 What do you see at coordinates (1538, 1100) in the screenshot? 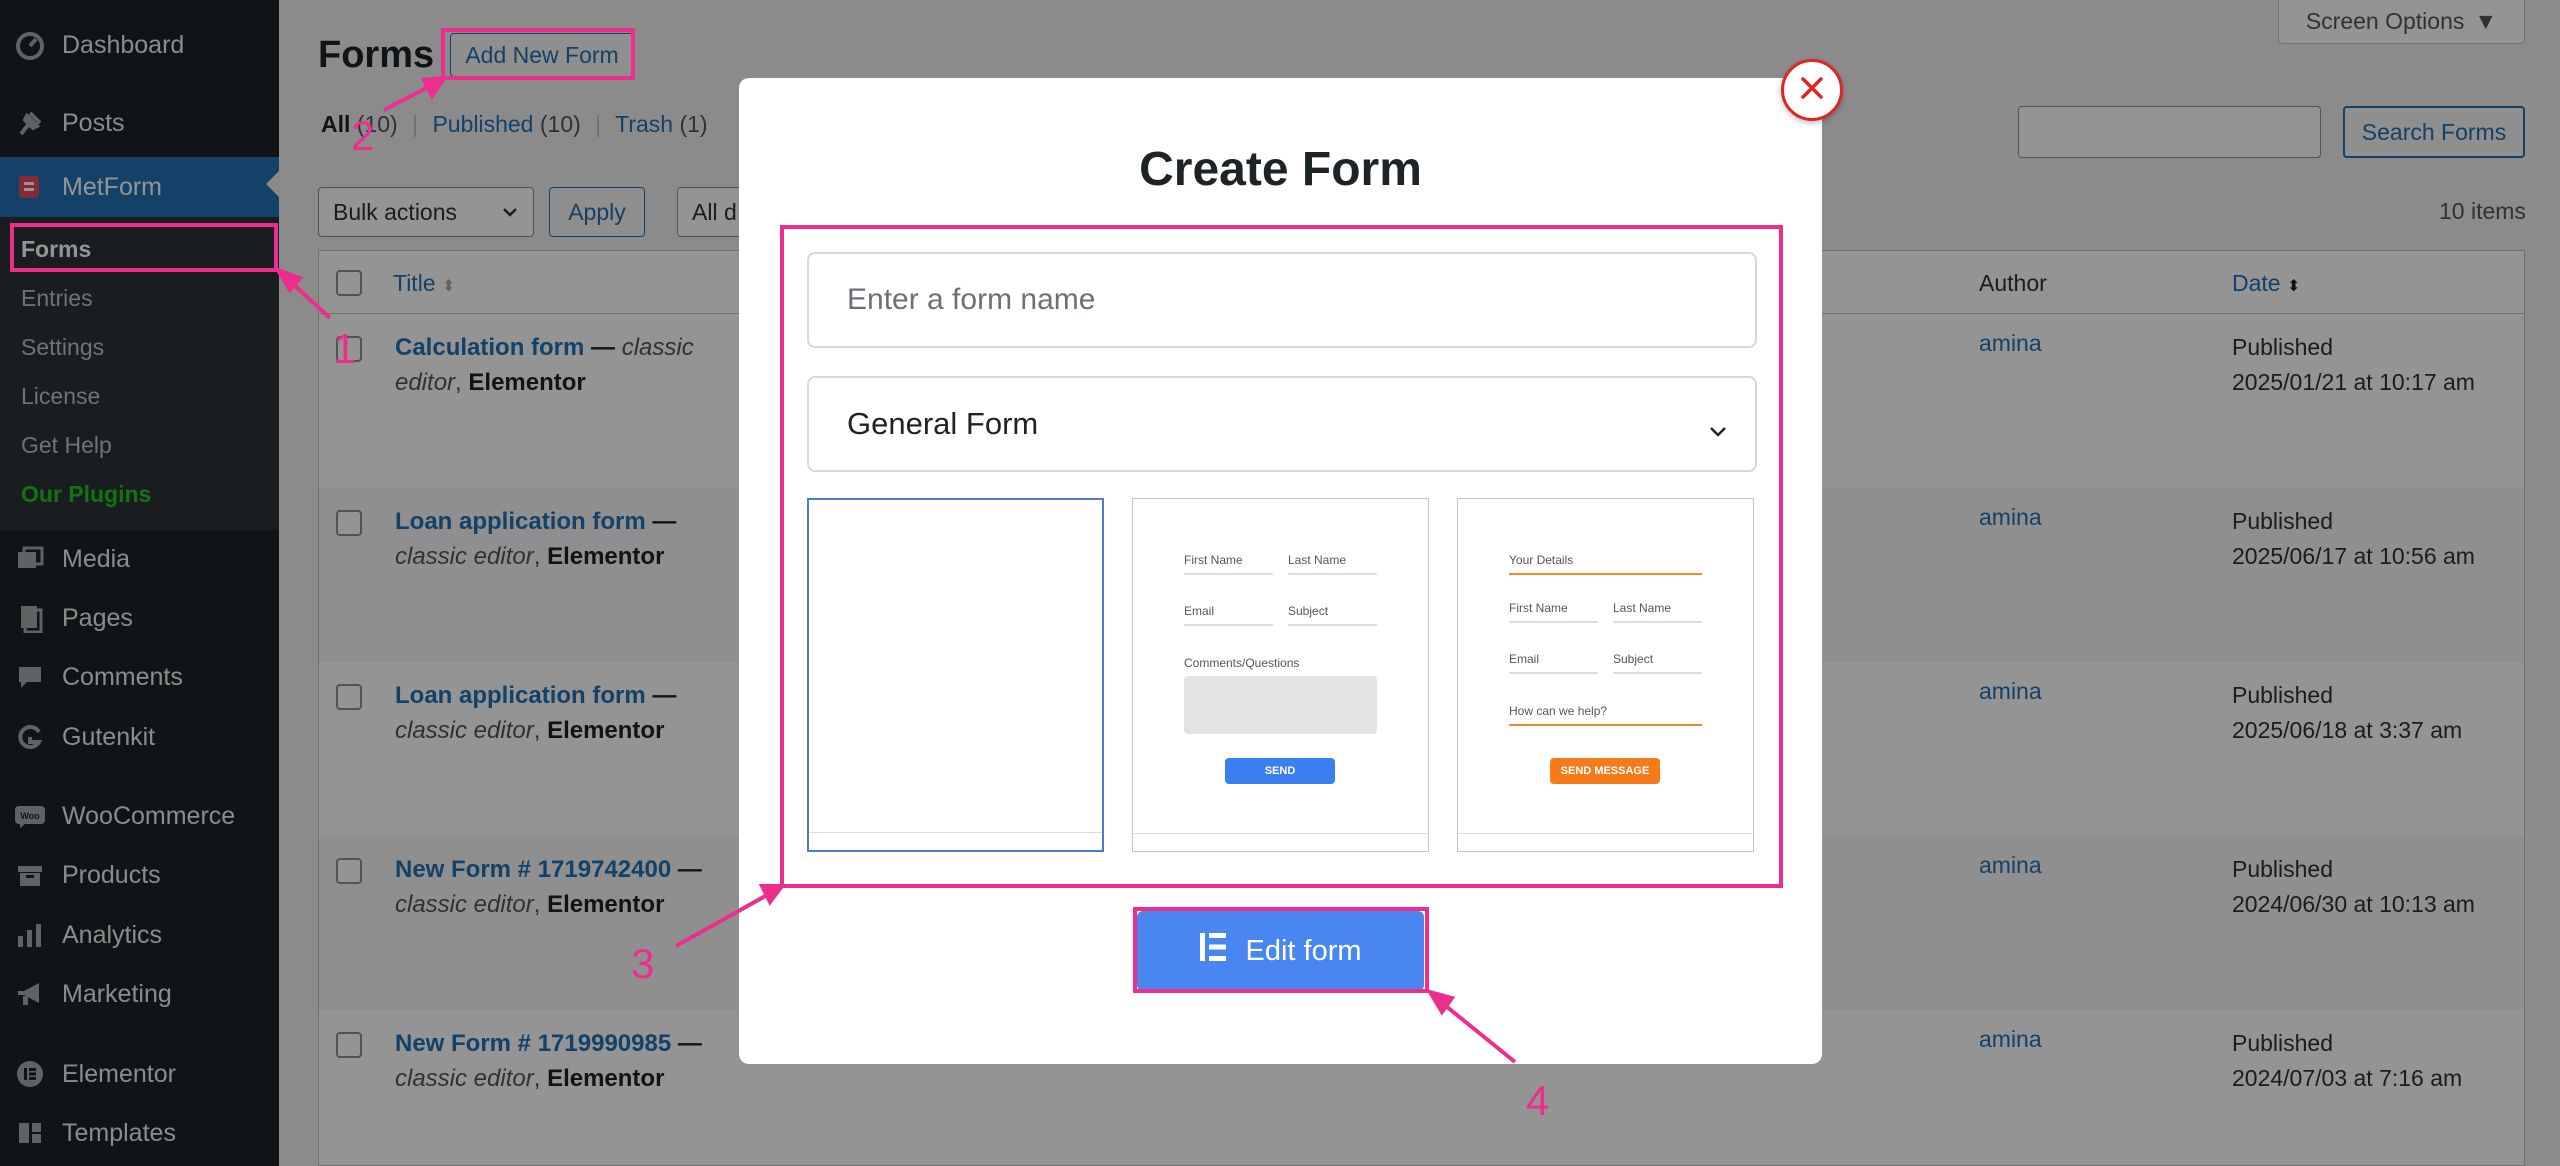
I see `annotation-number-4: 4` at bounding box center [1538, 1100].